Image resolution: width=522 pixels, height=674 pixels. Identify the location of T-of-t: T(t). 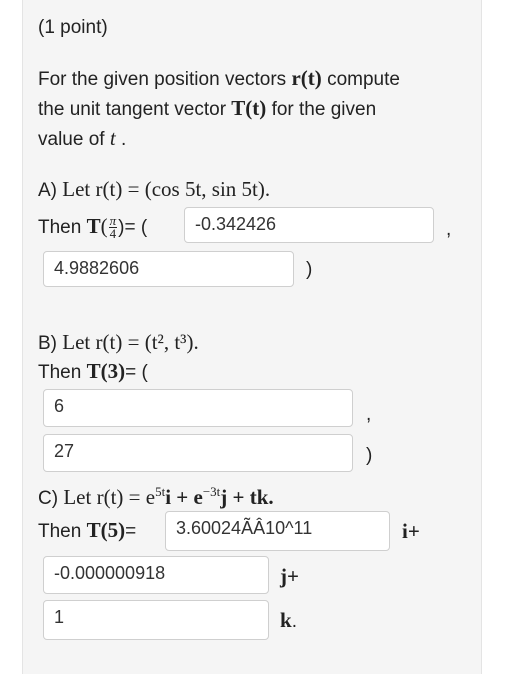
(249, 108).